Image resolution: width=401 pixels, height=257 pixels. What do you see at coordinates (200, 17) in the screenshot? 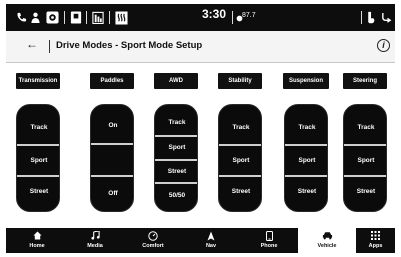
I see `status-bar: 3:30 87.7` at bounding box center [200, 17].